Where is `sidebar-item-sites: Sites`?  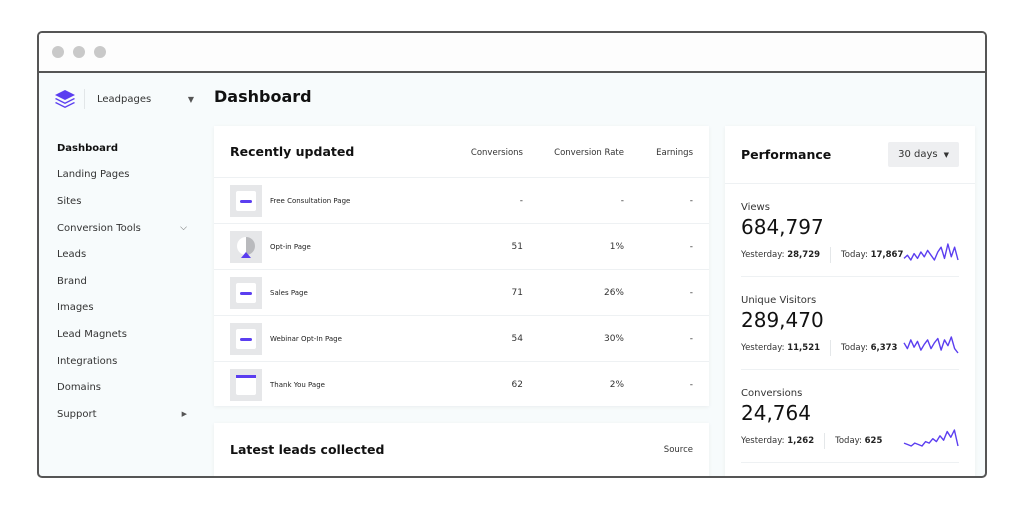
sidebar-item-sites: Sites is located at coordinates (122, 201).